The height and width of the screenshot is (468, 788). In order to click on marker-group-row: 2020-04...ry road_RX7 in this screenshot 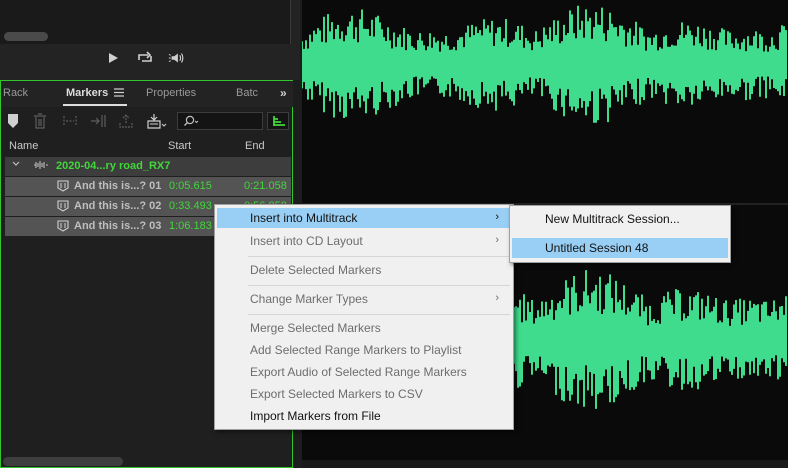, I will do `click(148, 167)`.